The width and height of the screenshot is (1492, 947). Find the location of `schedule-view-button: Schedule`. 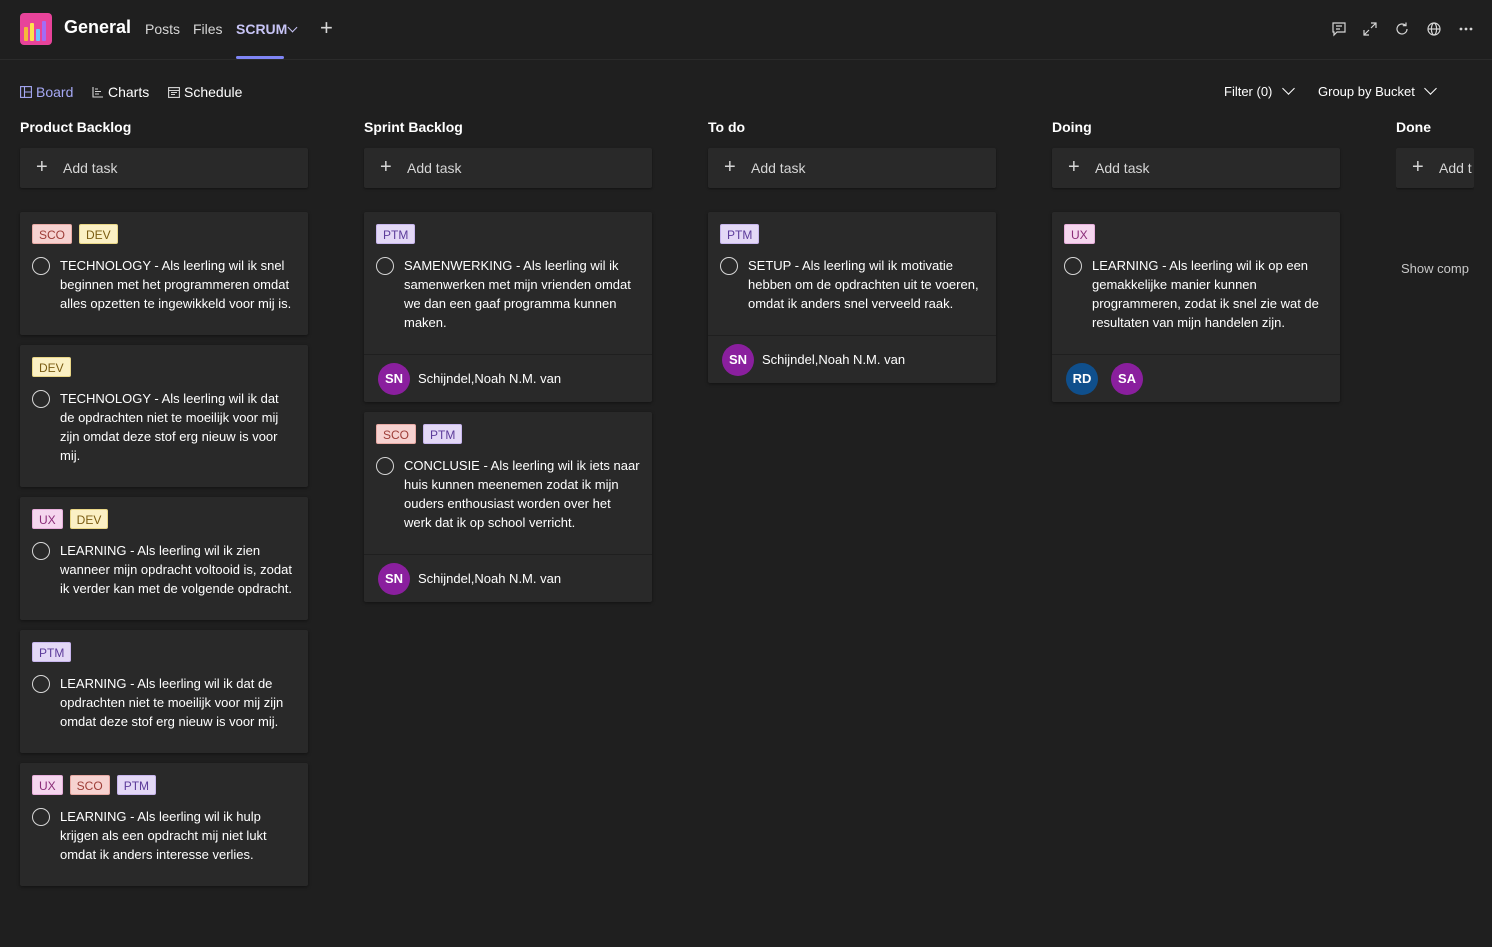

schedule-view-button: Schedule is located at coordinates (205, 92).